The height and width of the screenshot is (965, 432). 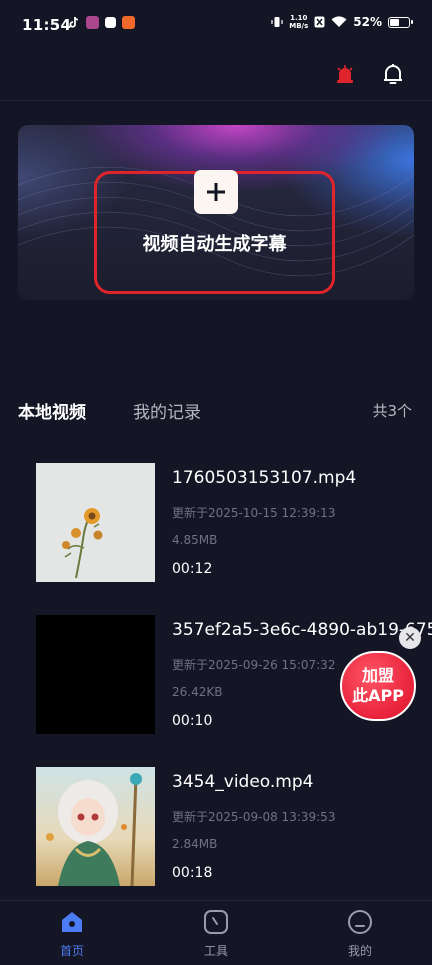 What do you see at coordinates (302, 630) in the screenshot?
I see `video-title: 357ef2a5-3e6c-4890-ab19-675` at bounding box center [302, 630].